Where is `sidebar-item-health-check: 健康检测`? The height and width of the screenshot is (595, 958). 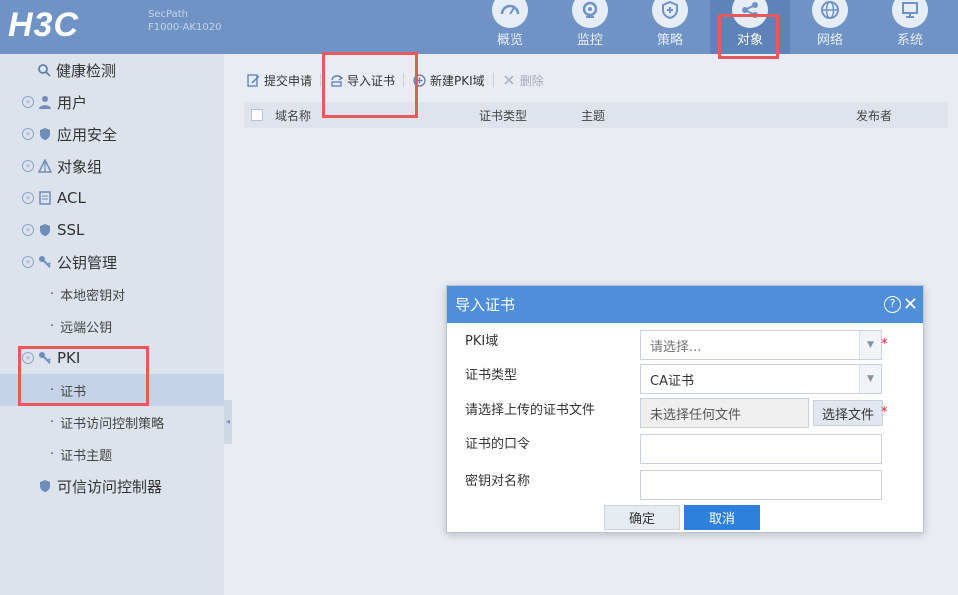
sidebar-item-health-check: 健康检测 is located at coordinates (112, 70).